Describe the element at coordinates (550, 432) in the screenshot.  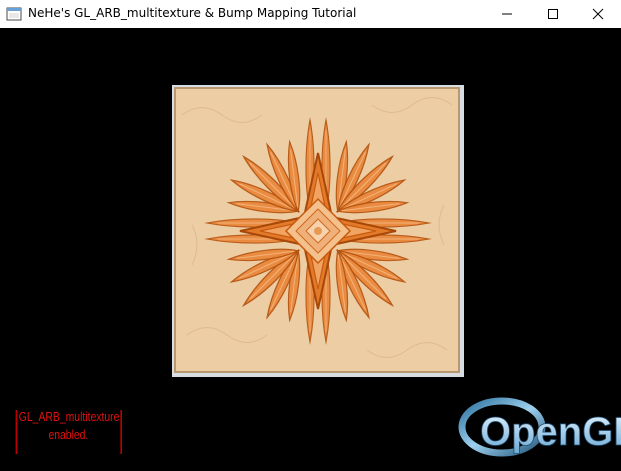
I see `opengl-logo-text: OpenGL` at that location.